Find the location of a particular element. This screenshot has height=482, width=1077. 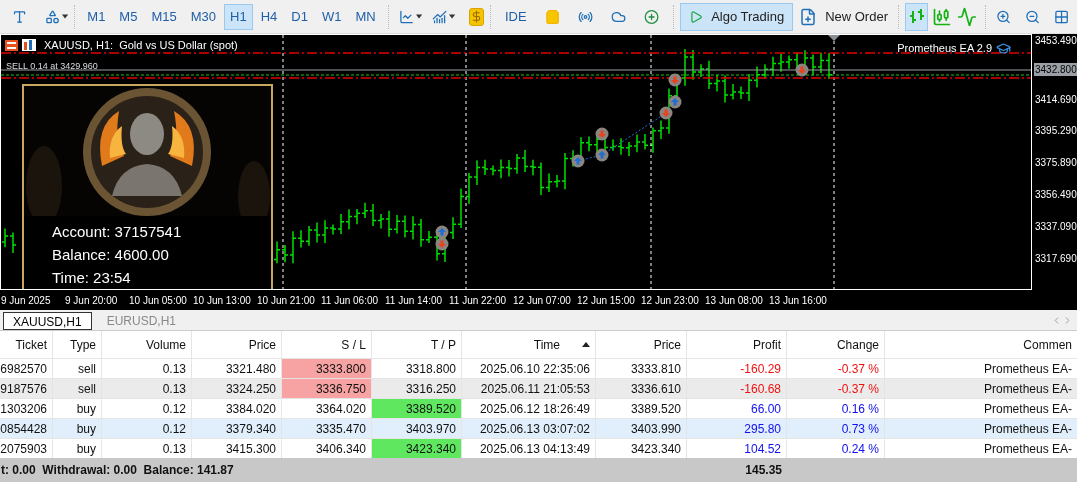

time-label: 12 Jun 23:00 is located at coordinates (670, 301).